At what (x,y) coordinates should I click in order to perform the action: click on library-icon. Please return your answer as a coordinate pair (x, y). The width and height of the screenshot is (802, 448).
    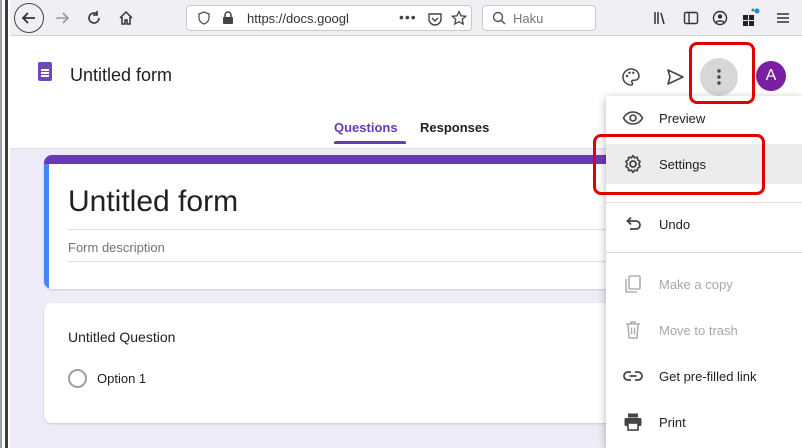
    Looking at the image, I should click on (661, 18).